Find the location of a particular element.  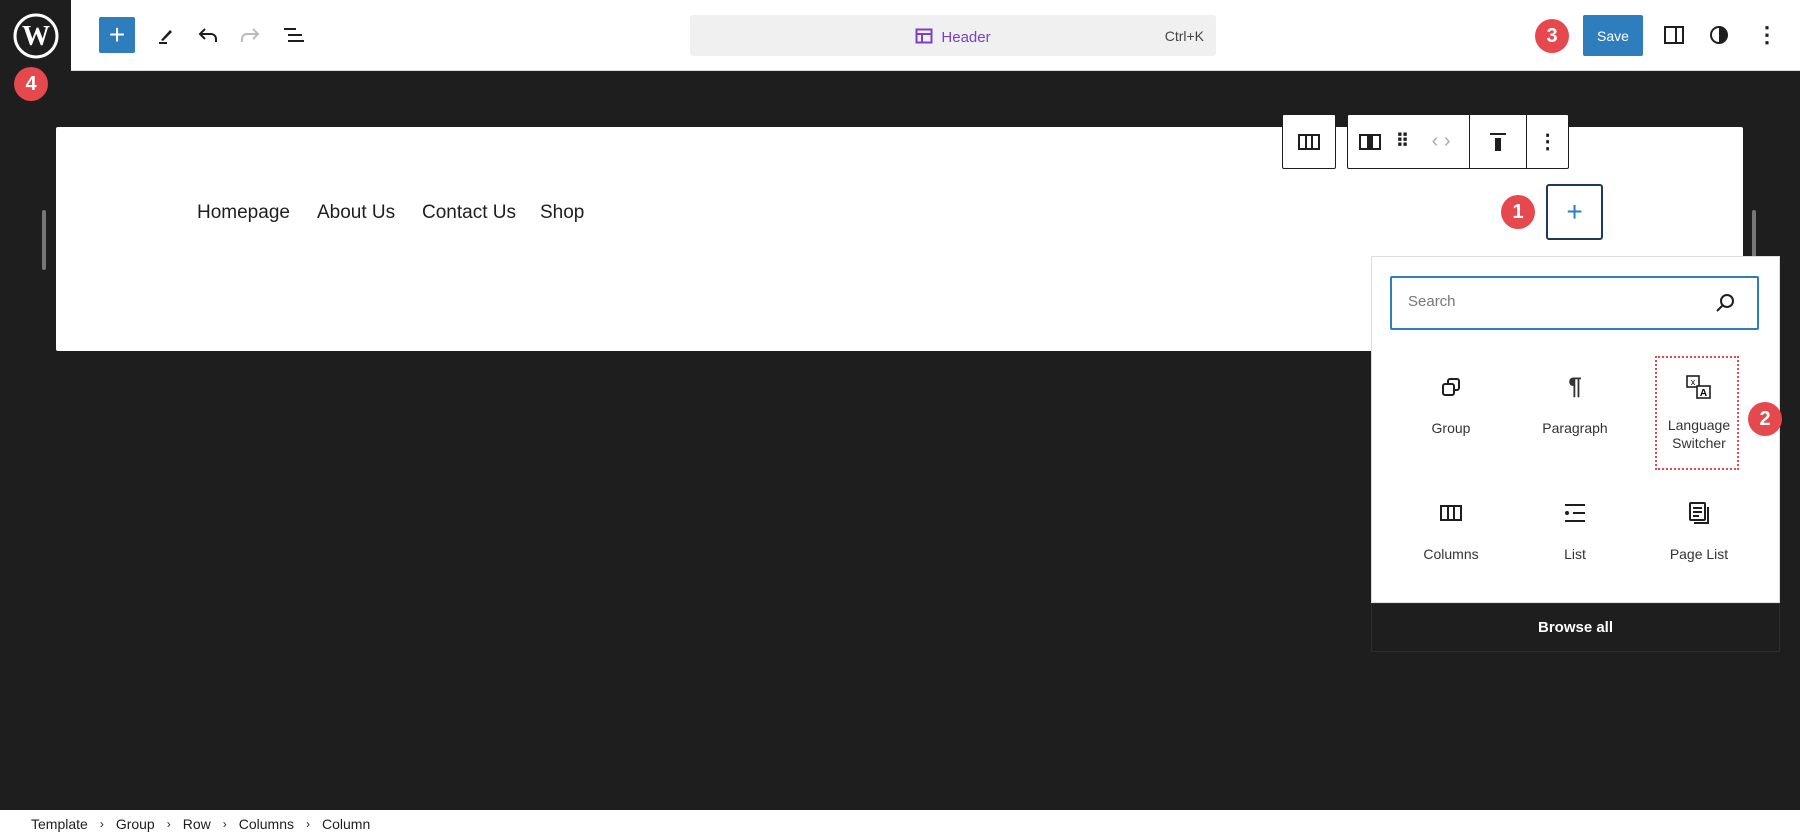

tools-button is located at coordinates (166, 35).